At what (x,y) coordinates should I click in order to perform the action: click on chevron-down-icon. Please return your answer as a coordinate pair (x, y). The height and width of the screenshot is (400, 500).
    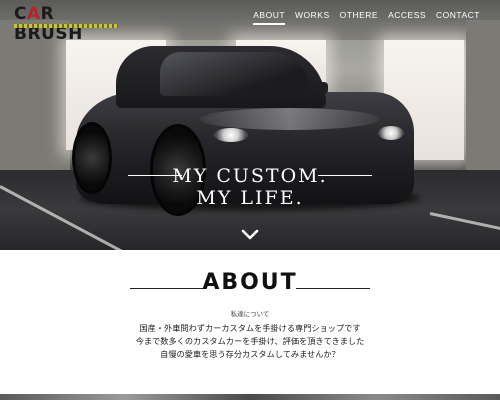
    Looking at the image, I should click on (250, 235).